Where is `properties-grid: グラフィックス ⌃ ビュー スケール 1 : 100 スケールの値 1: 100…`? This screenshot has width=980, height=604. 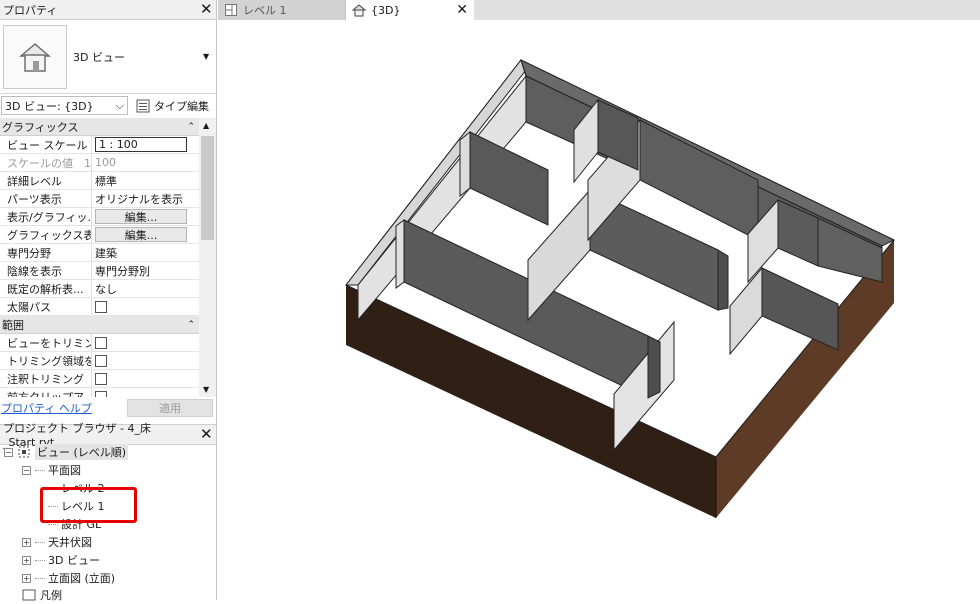 properties-grid: グラフィックス ⌃ ビュー スケール 1 : 100 スケールの値 1: 100… is located at coordinates (99, 257).